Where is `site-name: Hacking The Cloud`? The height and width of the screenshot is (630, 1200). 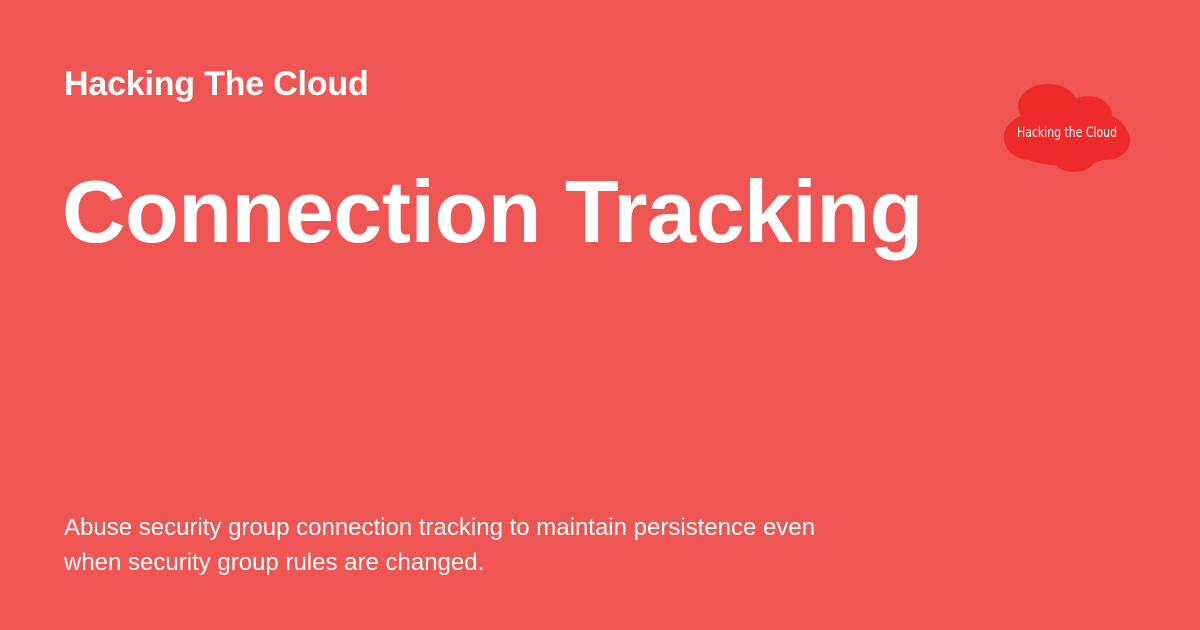 site-name: Hacking The Cloud is located at coordinates (216, 84).